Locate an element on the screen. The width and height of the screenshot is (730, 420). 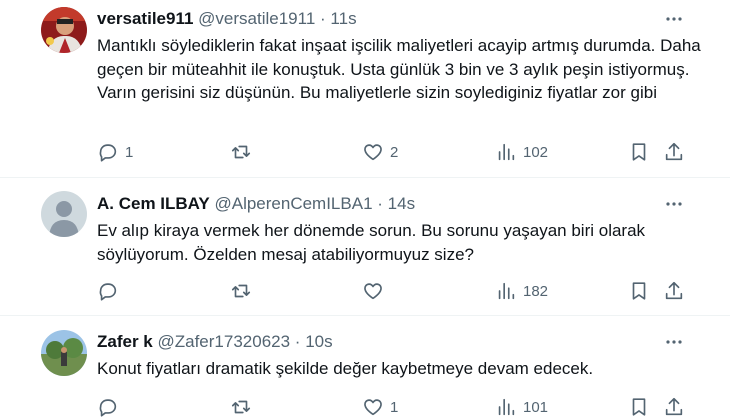
display-name: versatile911 is located at coordinates (145, 18).